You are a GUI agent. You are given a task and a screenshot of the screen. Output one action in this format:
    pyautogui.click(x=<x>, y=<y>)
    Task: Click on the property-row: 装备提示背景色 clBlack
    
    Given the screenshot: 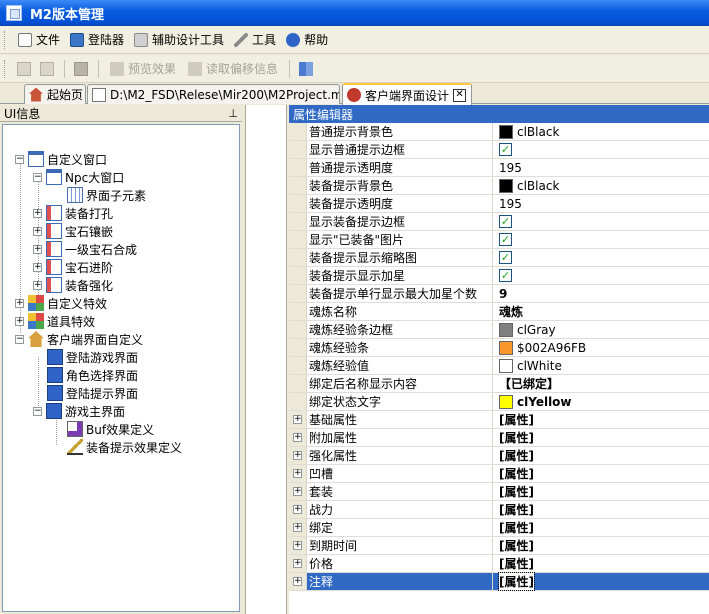 What is the action you would take?
    pyautogui.click(x=499, y=186)
    